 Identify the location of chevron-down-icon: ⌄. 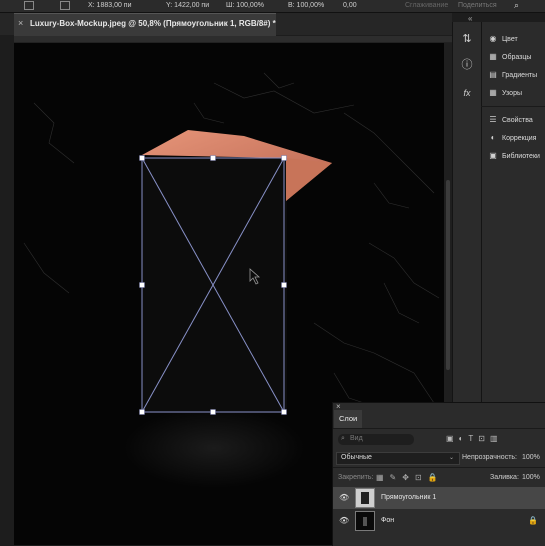
(452, 458).